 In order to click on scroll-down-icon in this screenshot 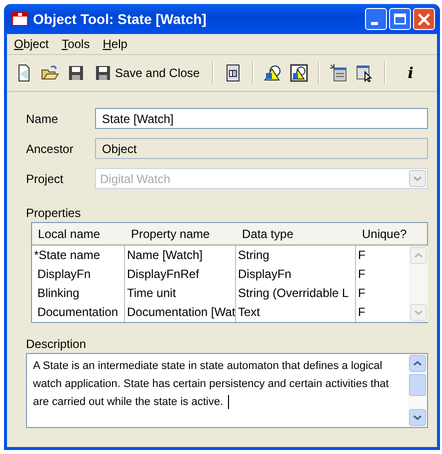, I will do `click(417, 417)`.